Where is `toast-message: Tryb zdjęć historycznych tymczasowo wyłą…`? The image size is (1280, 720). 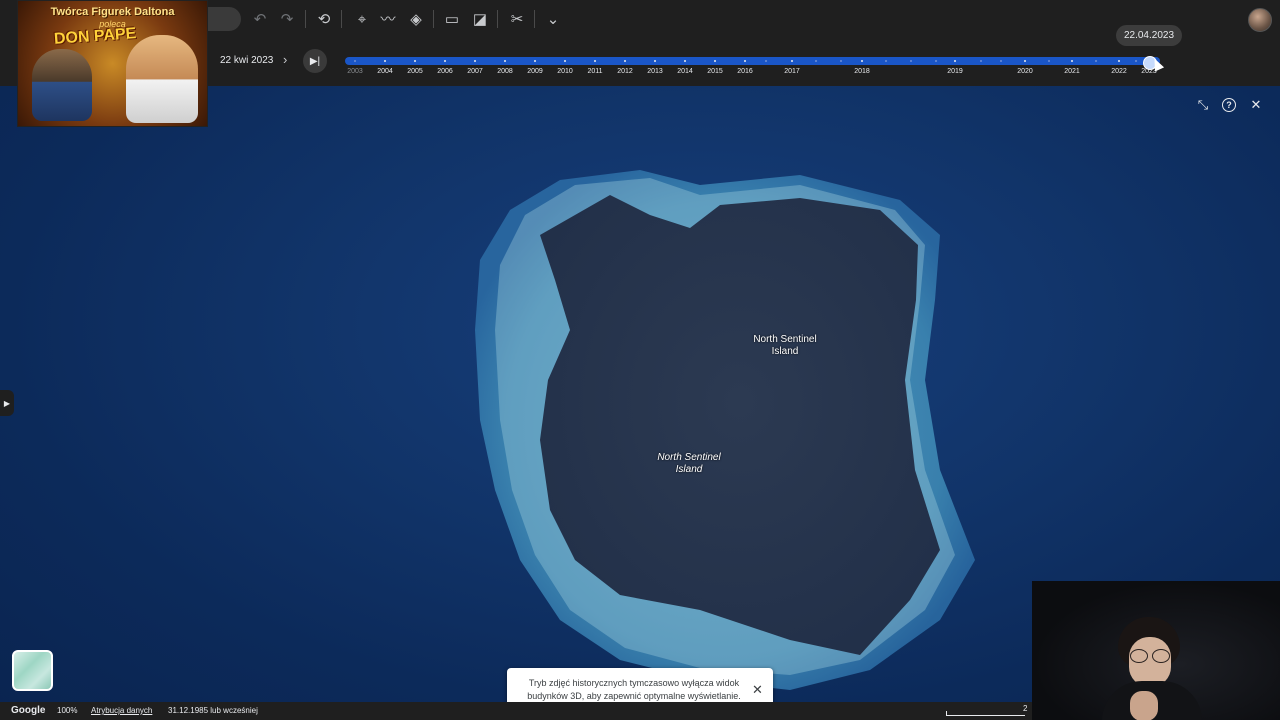 toast-message: Tryb zdjęć historycznych tymczasowo wyłą… is located at coordinates (634, 689).